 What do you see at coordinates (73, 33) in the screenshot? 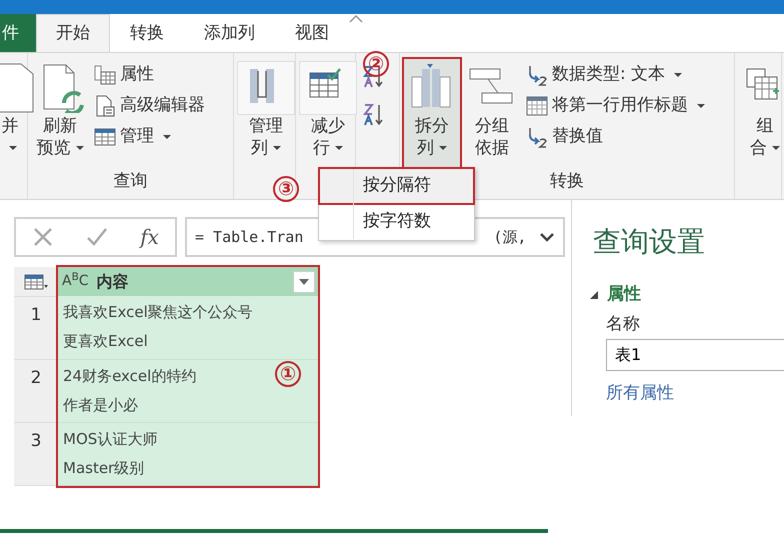
I see `ribbon-tab: 开始` at bounding box center [73, 33].